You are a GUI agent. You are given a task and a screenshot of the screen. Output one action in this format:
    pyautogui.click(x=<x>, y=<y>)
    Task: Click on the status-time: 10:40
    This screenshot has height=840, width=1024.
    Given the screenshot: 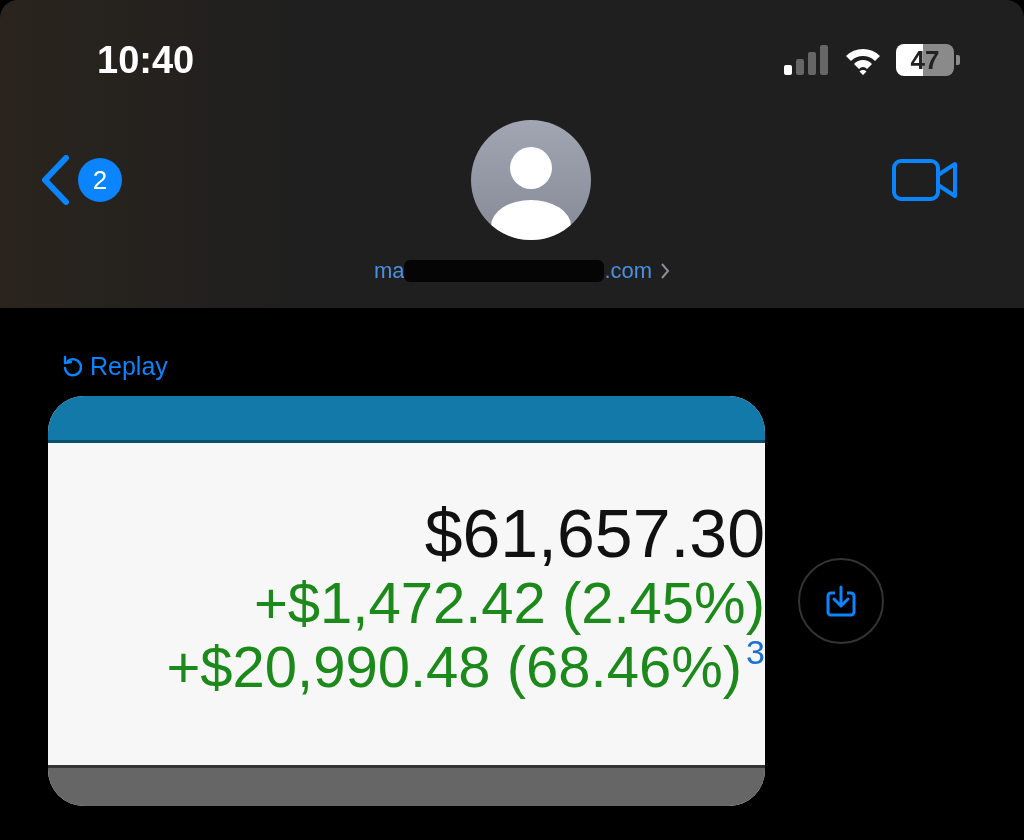 What is the action you would take?
    pyautogui.click(x=146, y=60)
    